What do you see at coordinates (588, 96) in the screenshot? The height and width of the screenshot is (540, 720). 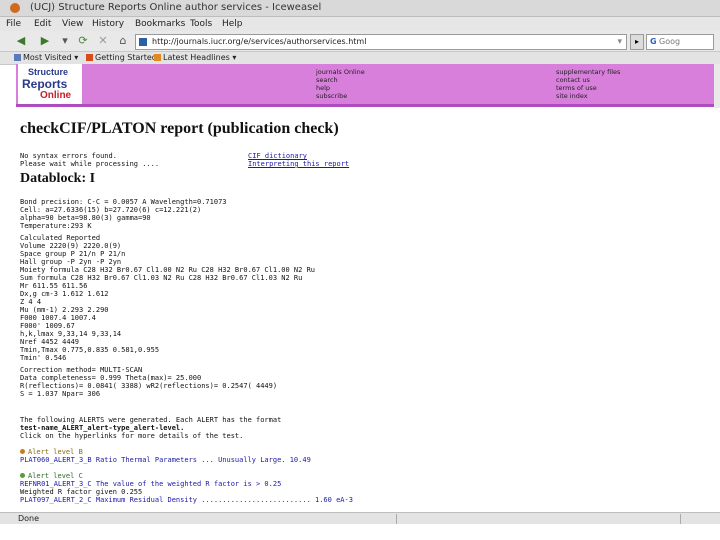 I see `nav-site-index: site index` at bounding box center [588, 96].